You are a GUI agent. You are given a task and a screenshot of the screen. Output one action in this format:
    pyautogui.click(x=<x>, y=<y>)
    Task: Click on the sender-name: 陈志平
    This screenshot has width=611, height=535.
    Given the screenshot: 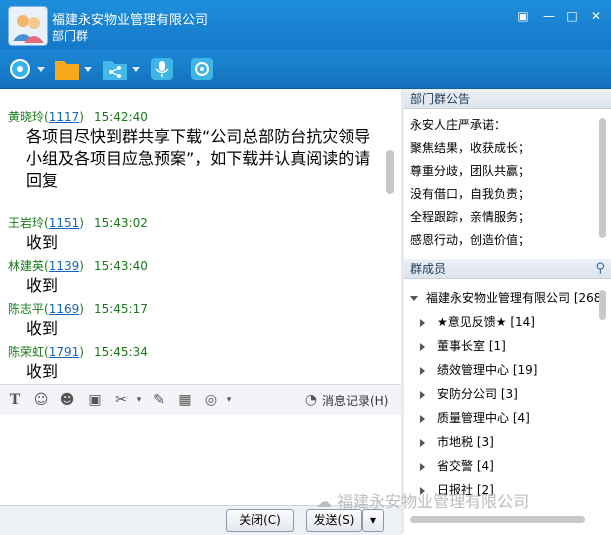 What is the action you would take?
    pyautogui.click(x=26, y=309)
    